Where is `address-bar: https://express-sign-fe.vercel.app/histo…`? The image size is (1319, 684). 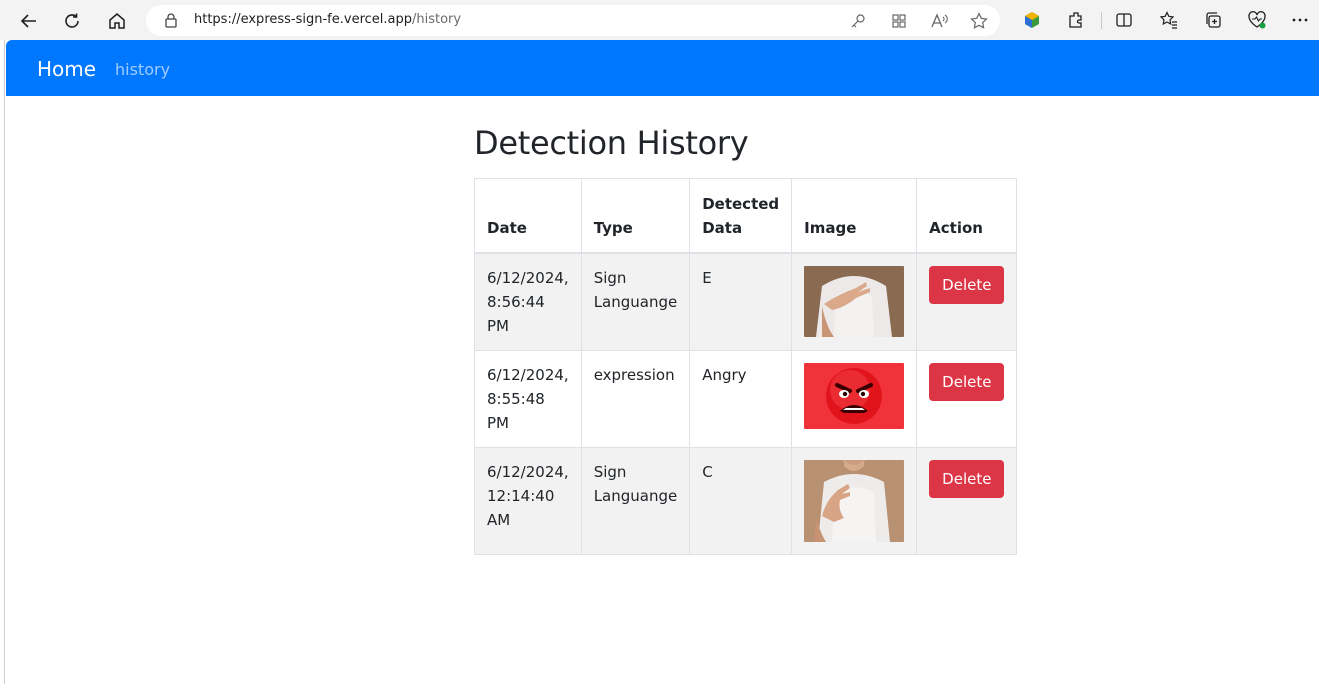 address-bar: https://express-sign-fe.vercel.app/histo… is located at coordinates (573, 20).